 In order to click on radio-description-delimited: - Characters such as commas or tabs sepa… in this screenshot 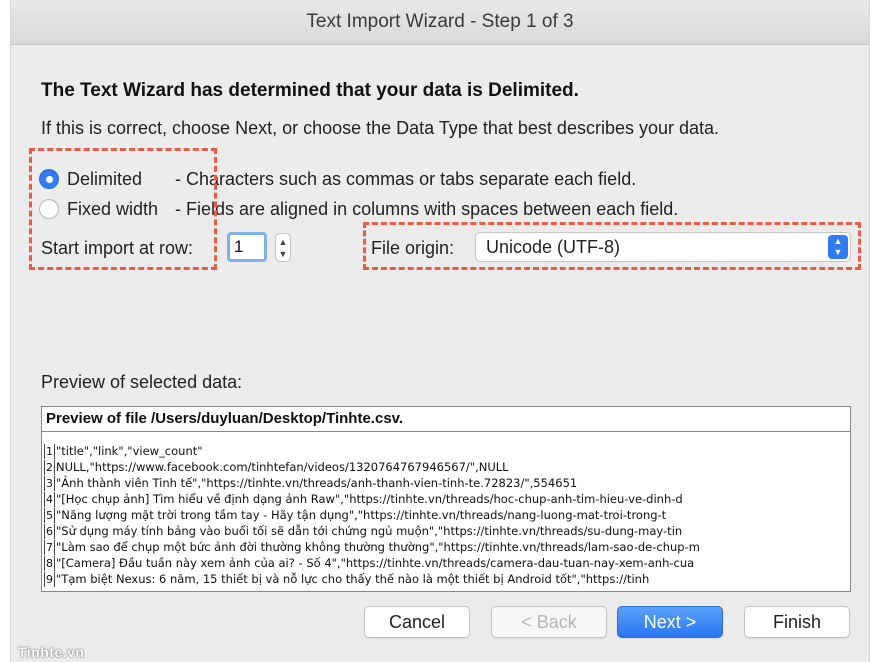, I will do `click(406, 178)`.